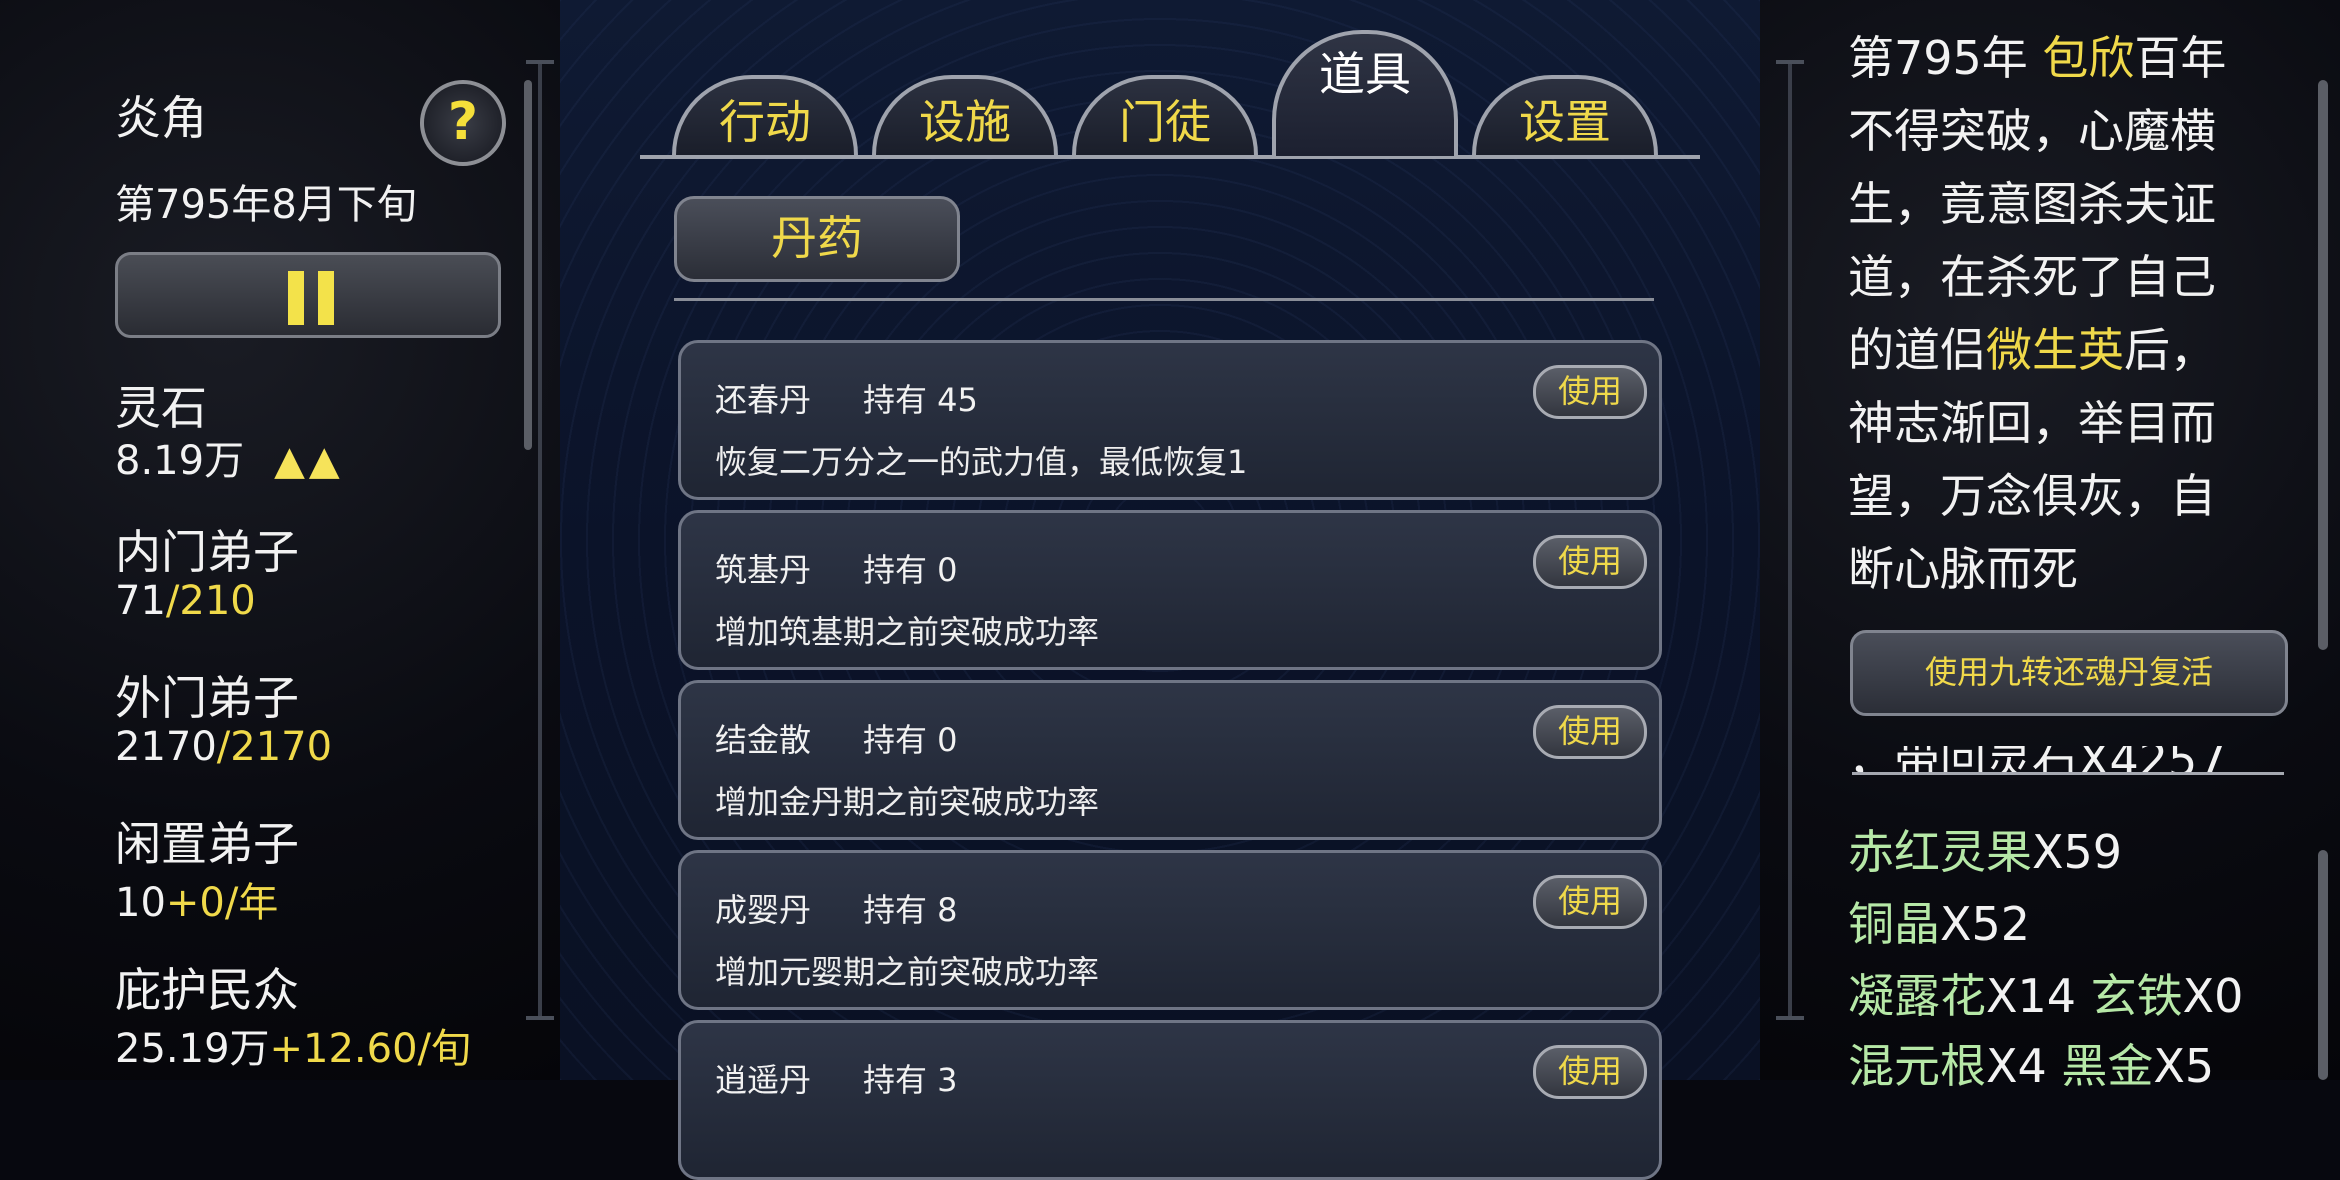 The height and width of the screenshot is (1180, 2340). Describe the element at coordinates (2032, 496) in the screenshot. I see `log-line: 望，万念俱灰，自` at that location.